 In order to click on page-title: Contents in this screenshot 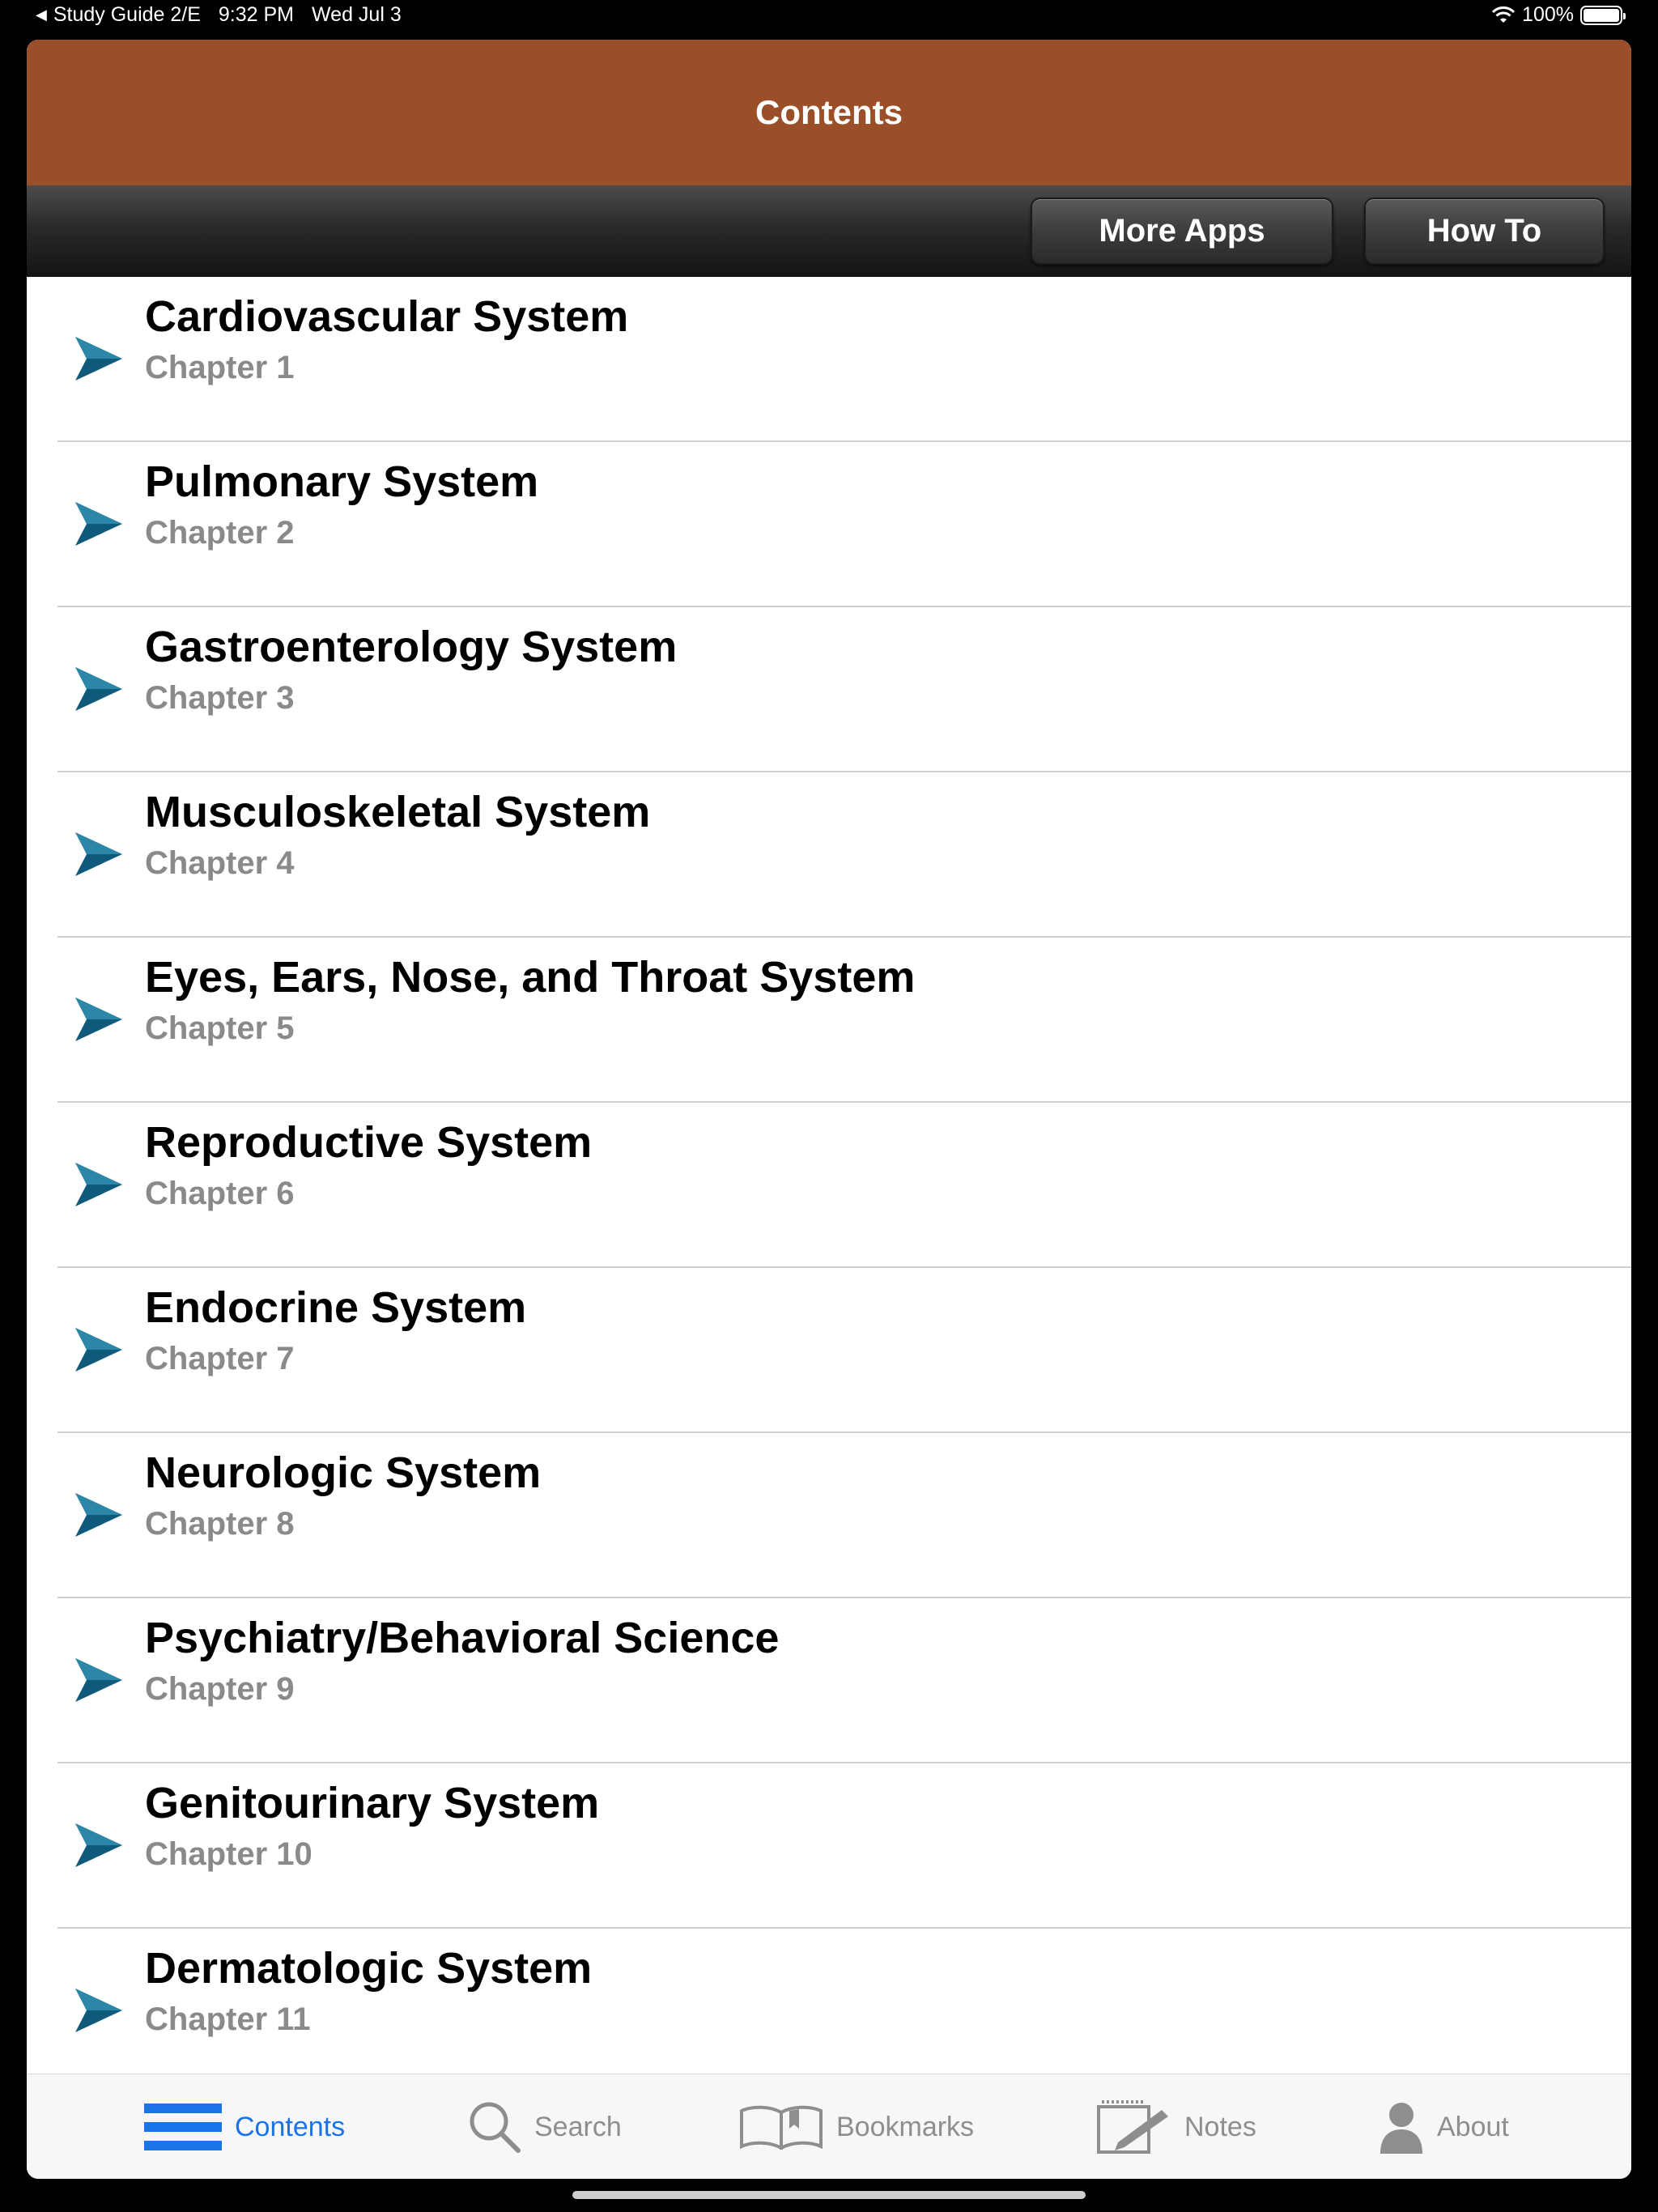, I will do `click(829, 112)`.